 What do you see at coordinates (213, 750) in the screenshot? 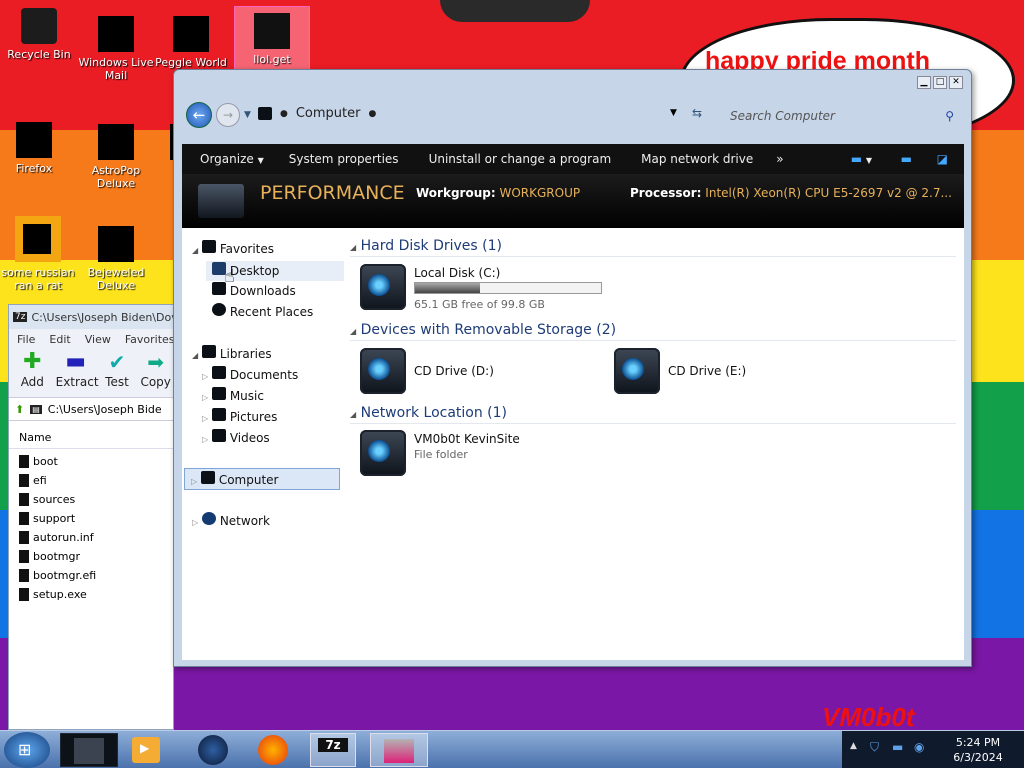
I see `taskbar-globe` at bounding box center [213, 750].